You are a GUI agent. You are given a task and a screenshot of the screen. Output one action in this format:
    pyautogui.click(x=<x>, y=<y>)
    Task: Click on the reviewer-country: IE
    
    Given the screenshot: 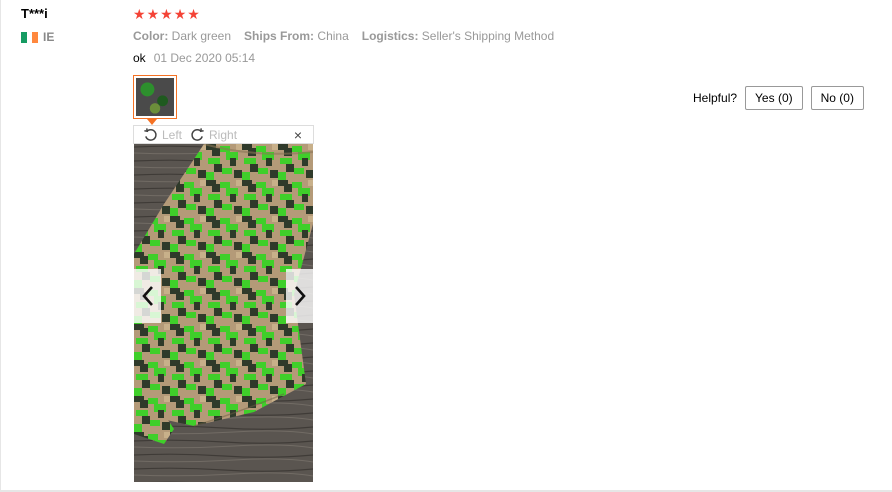 What is the action you would take?
    pyautogui.click(x=37, y=37)
    